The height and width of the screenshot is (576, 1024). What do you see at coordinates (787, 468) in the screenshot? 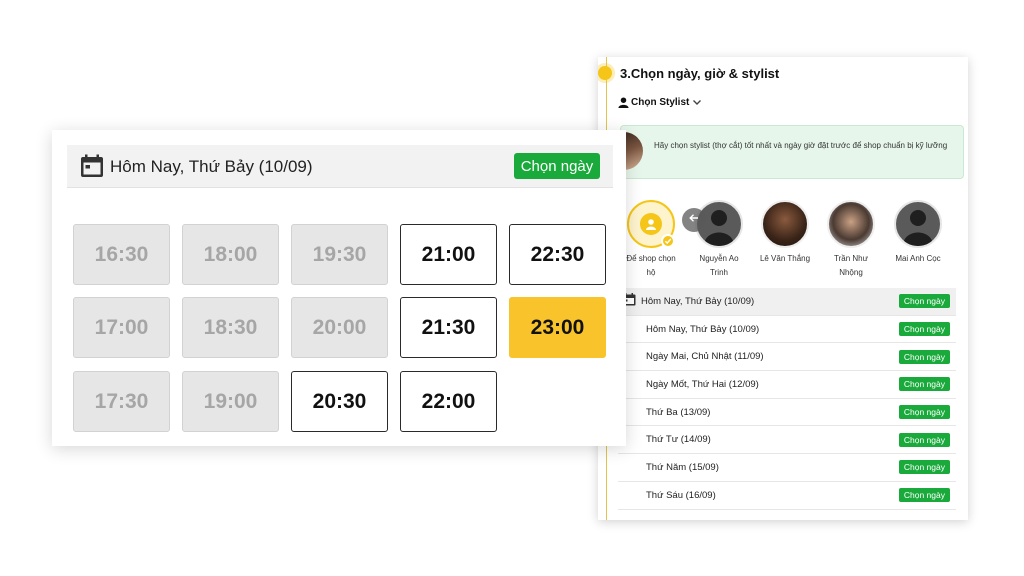
I see `date-row: Thứ Năm (15/09) Chọn ngày` at bounding box center [787, 468].